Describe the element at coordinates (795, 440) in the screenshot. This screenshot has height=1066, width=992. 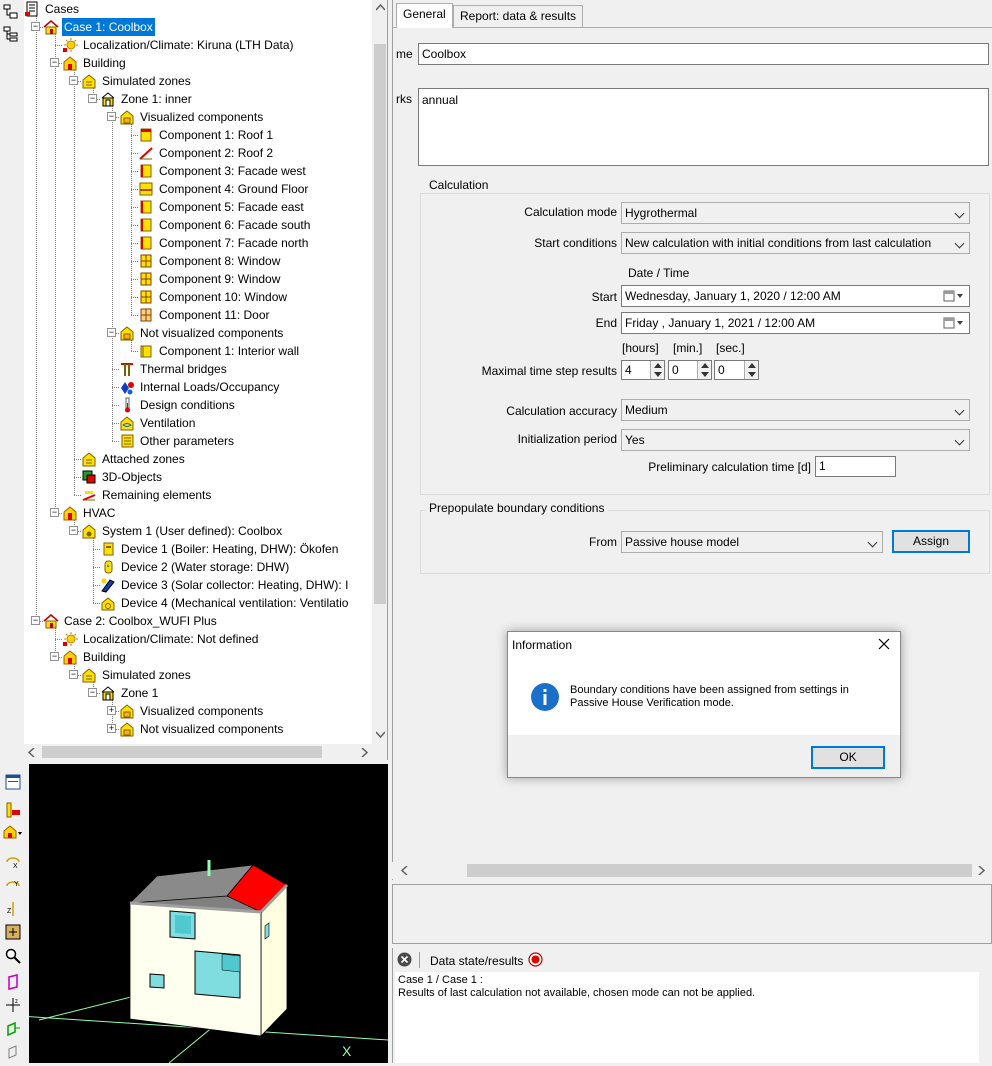
I see `init-period-select: Yes` at that location.